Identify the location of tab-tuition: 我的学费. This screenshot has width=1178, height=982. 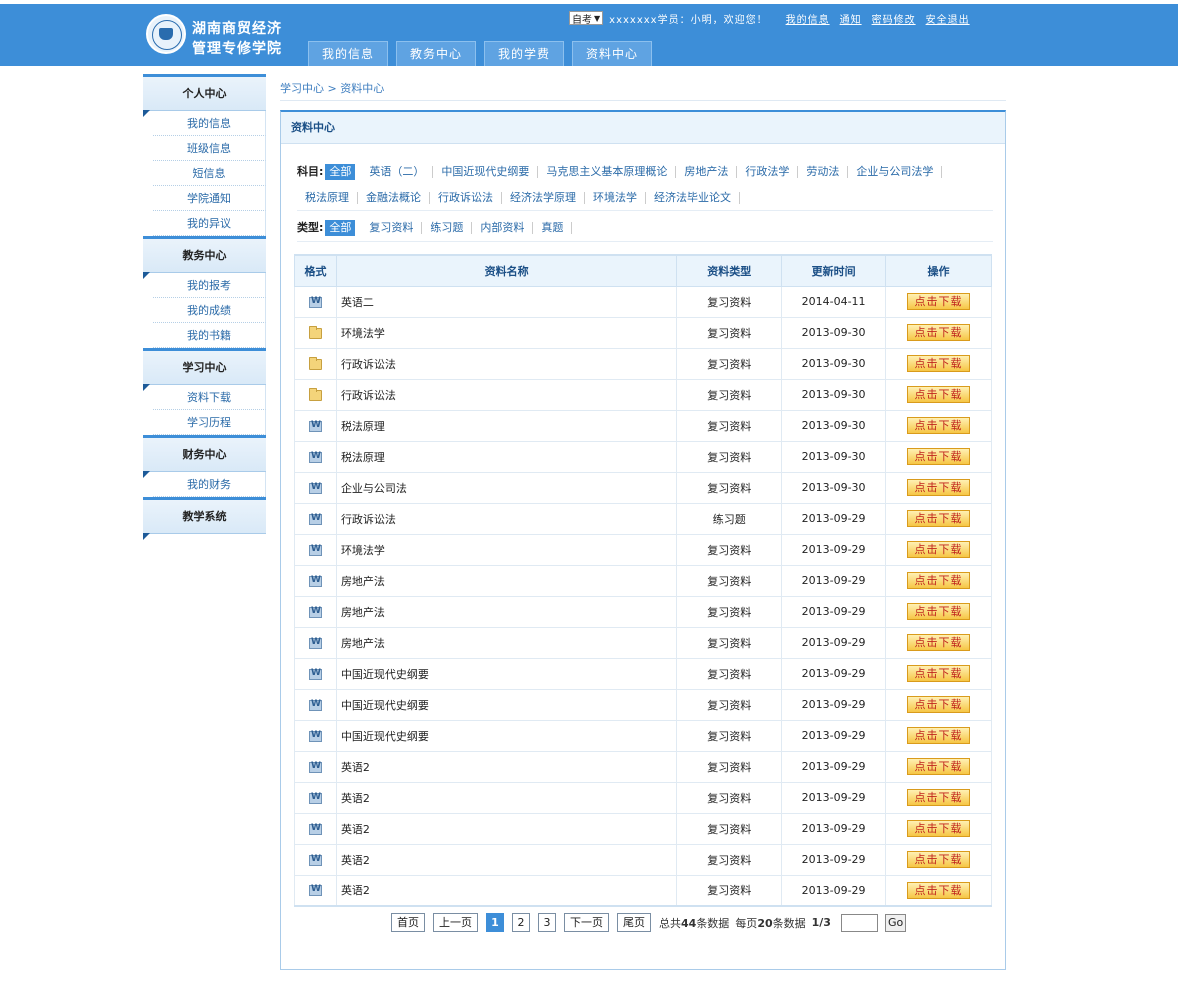
(524, 53).